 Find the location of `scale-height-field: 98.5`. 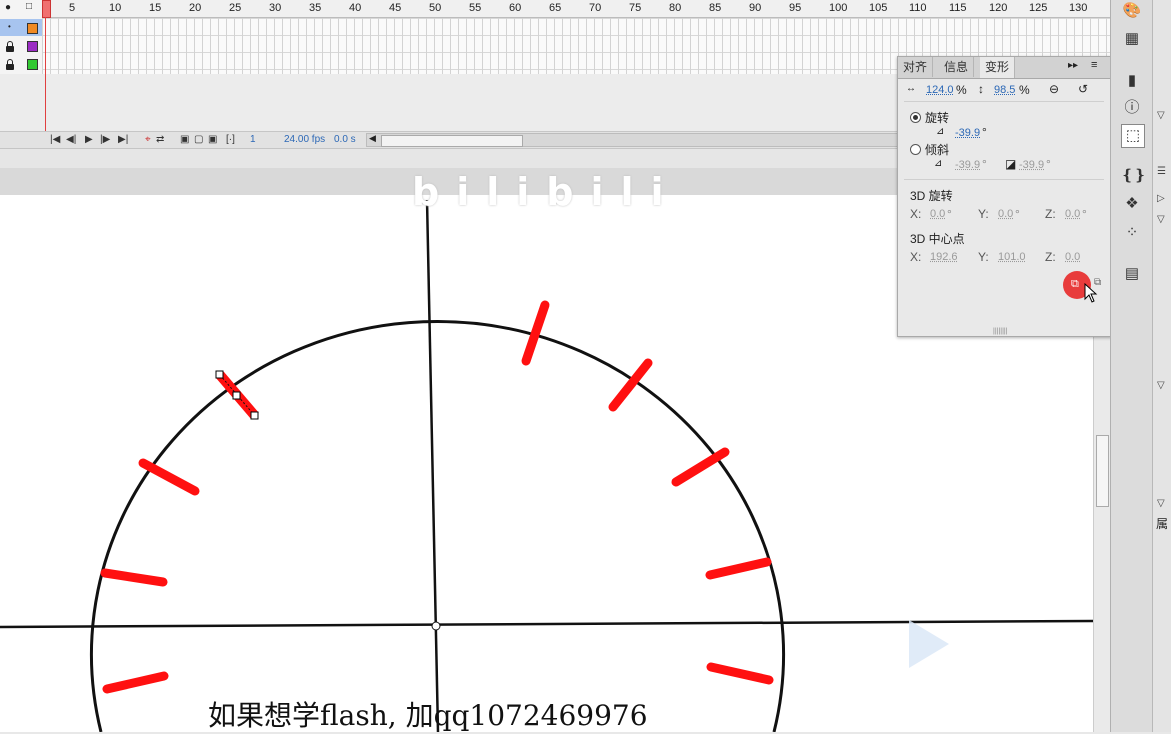

scale-height-field: 98.5 is located at coordinates (1004, 90).